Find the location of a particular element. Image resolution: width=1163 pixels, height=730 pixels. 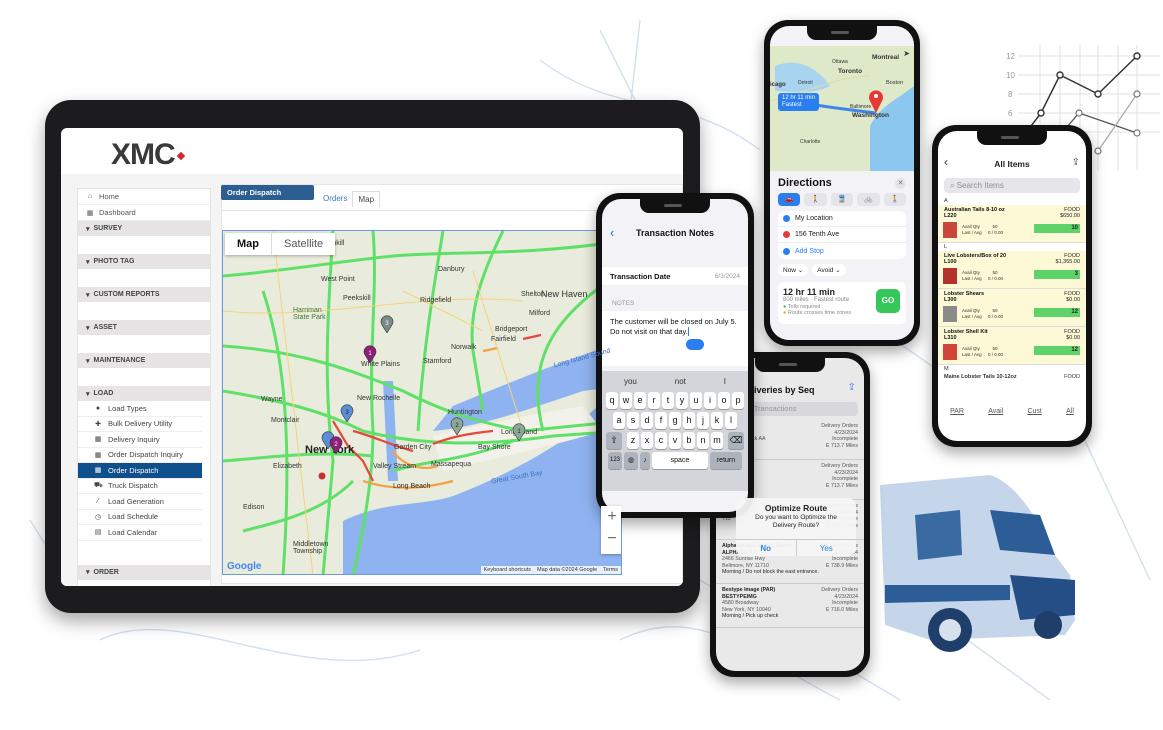

zoom-out-button: − is located at coordinates (611, 539).